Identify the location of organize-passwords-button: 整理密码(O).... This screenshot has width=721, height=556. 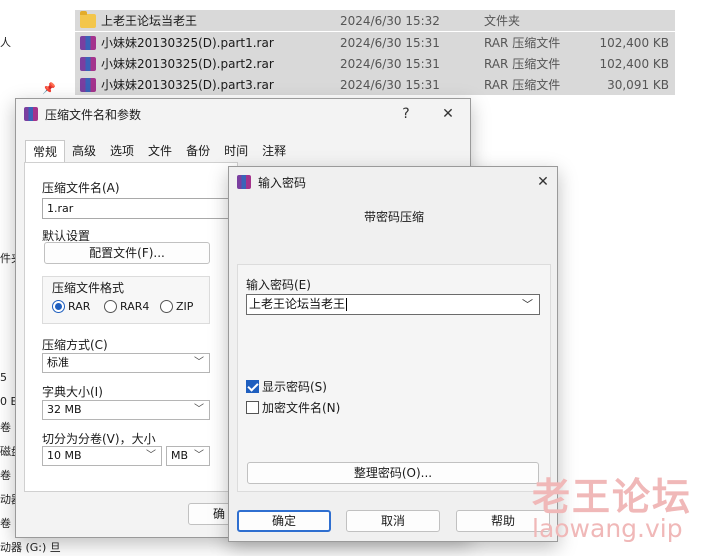
(393, 473).